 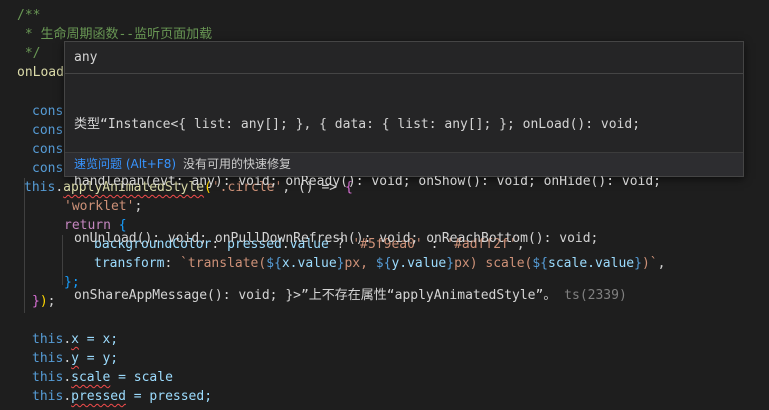 I want to click on error-identifier: y, so click(x=75, y=358).